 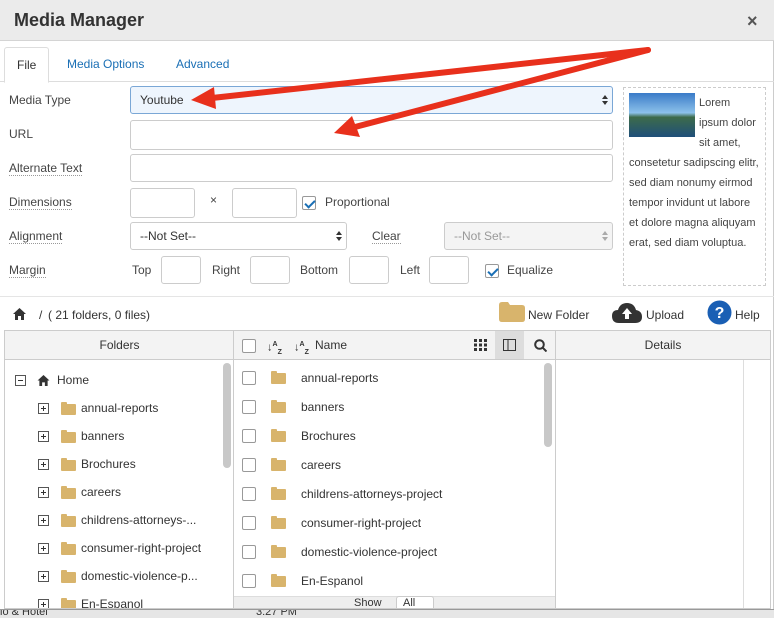 What do you see at coordinates (331, 345) in the screenshot?
I see `name-column-header: Name` at bounding box center [331, 345].